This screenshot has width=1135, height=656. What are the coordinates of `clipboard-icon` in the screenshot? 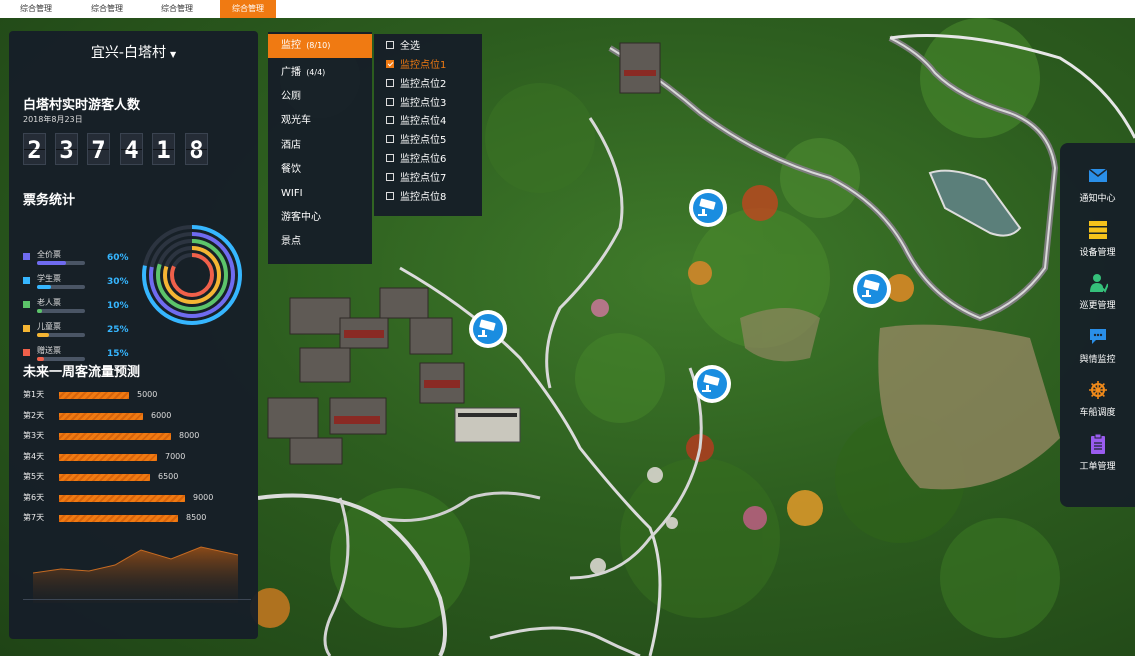 It's located at (1098, 443).